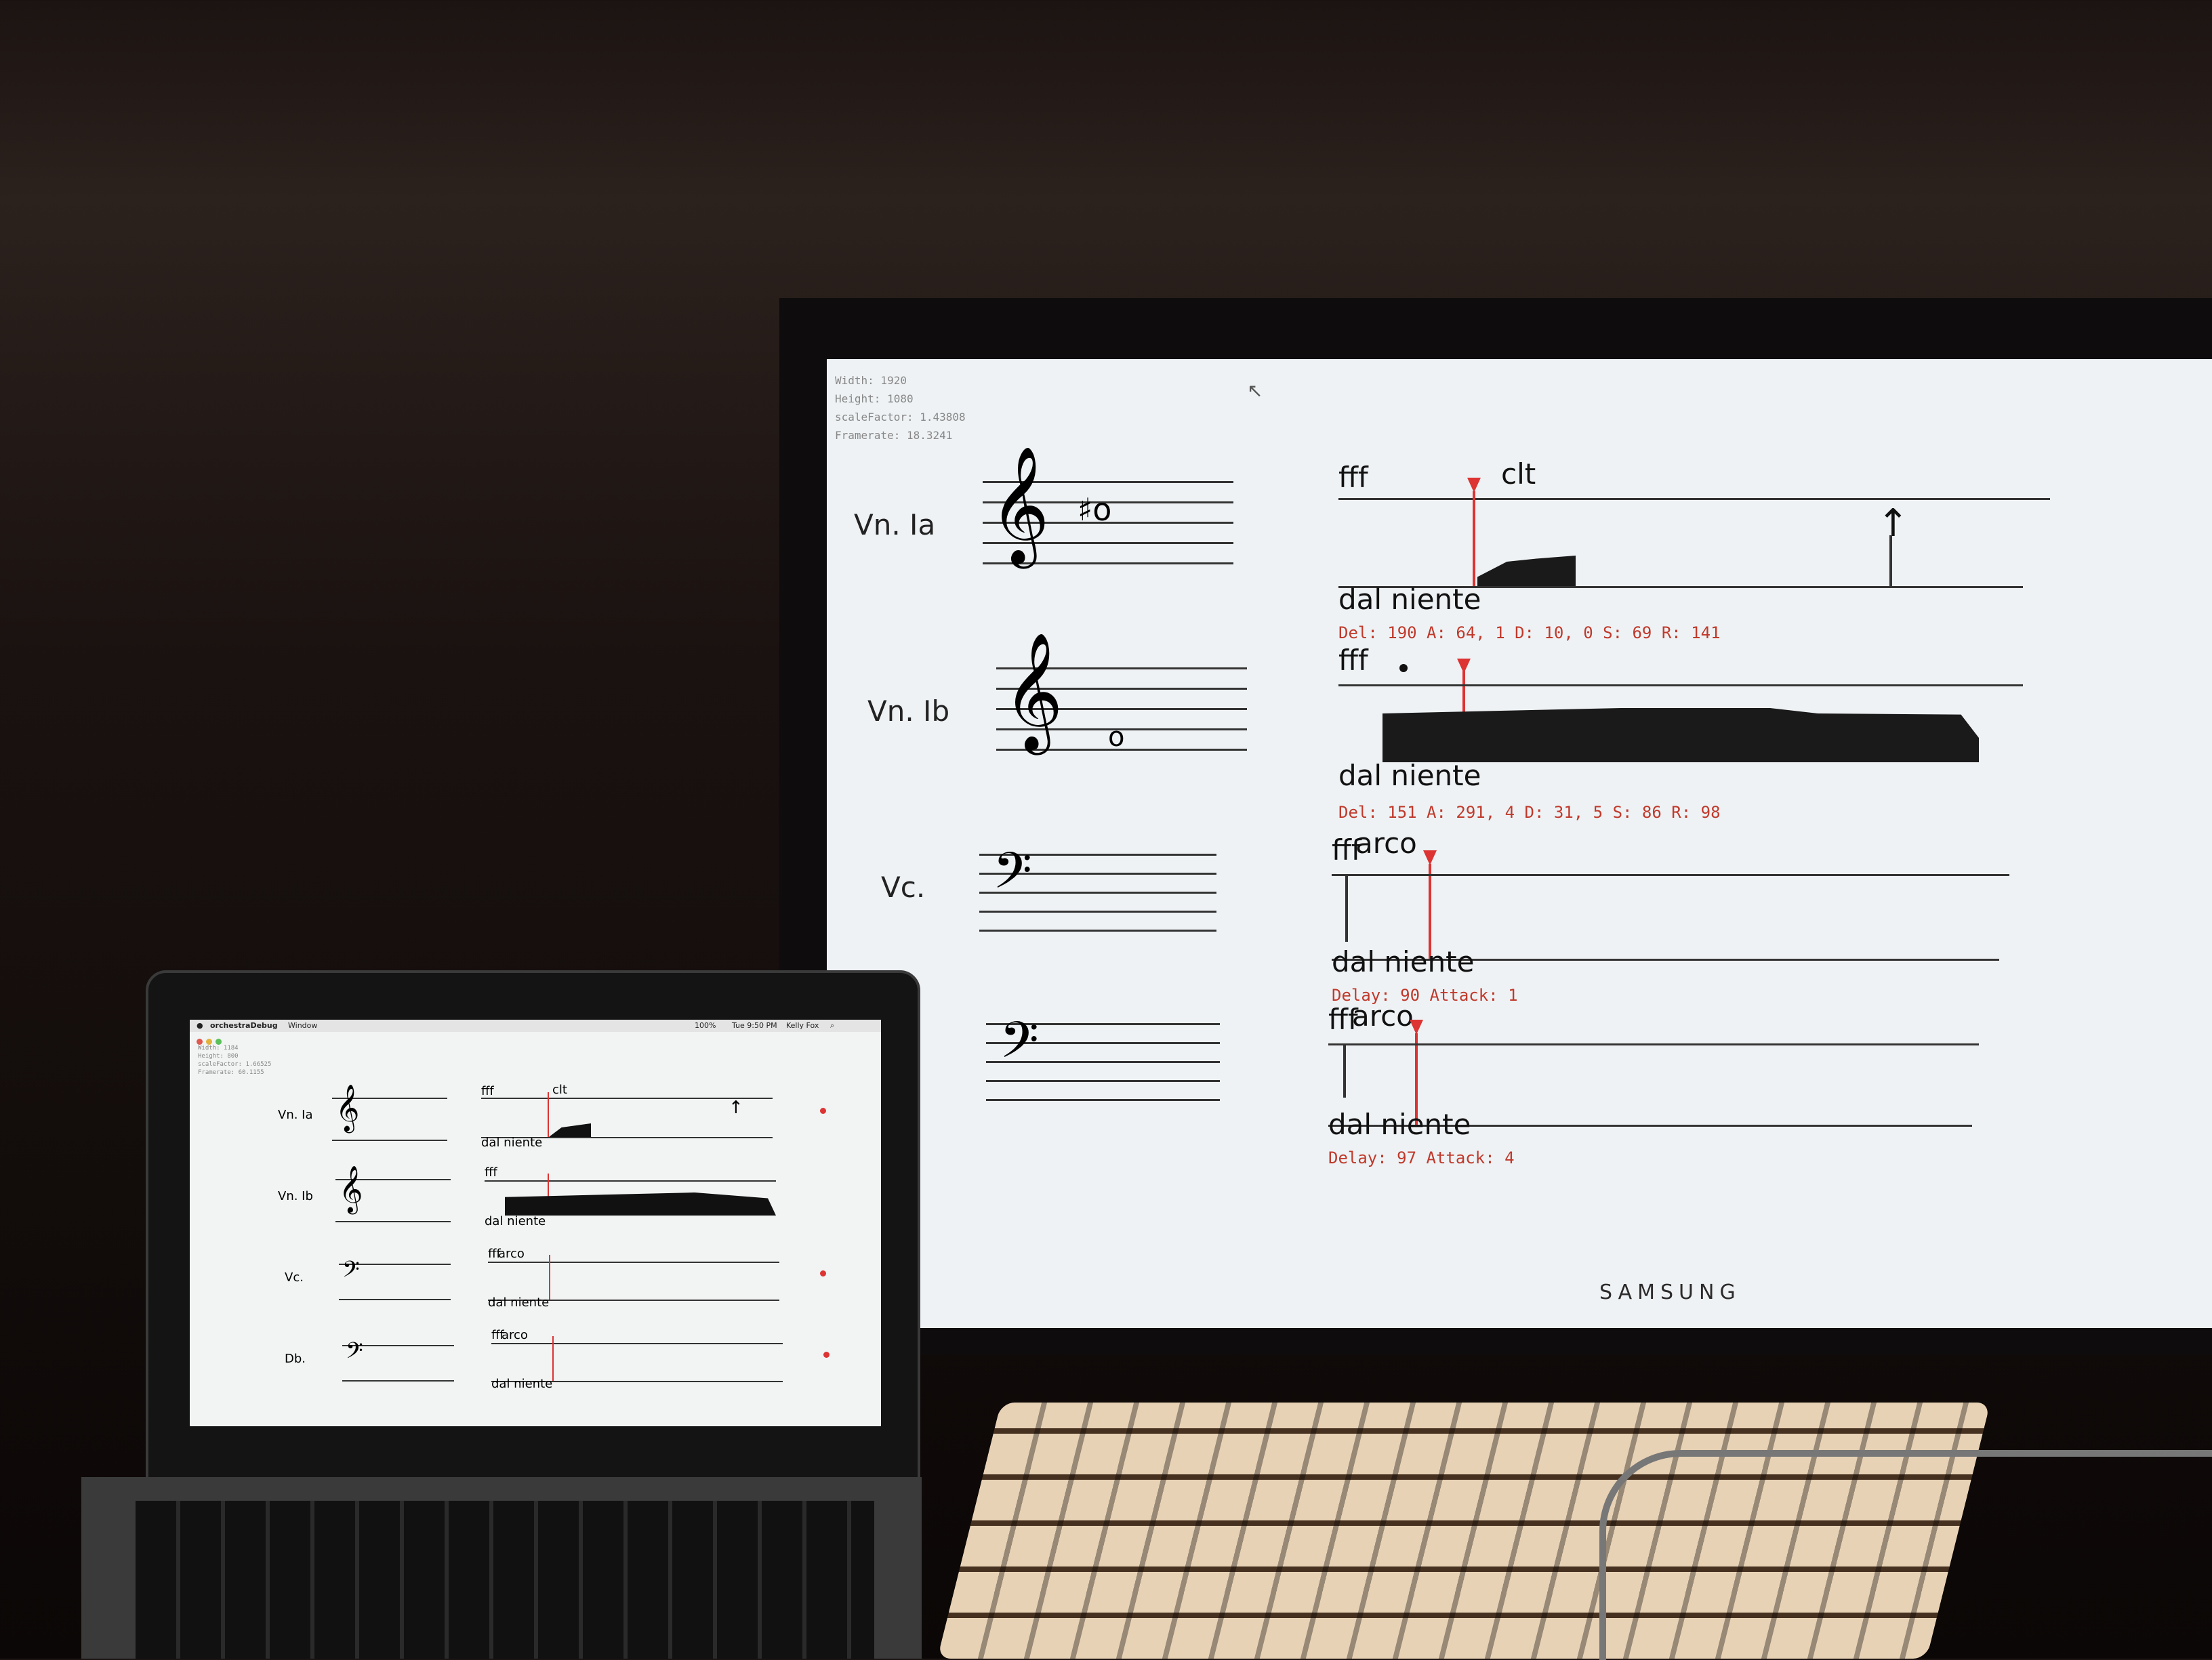  What do you see at coordinates (1906, 1555) in the screenshot?
I see `cable` at bounding box center [1906, 1555].